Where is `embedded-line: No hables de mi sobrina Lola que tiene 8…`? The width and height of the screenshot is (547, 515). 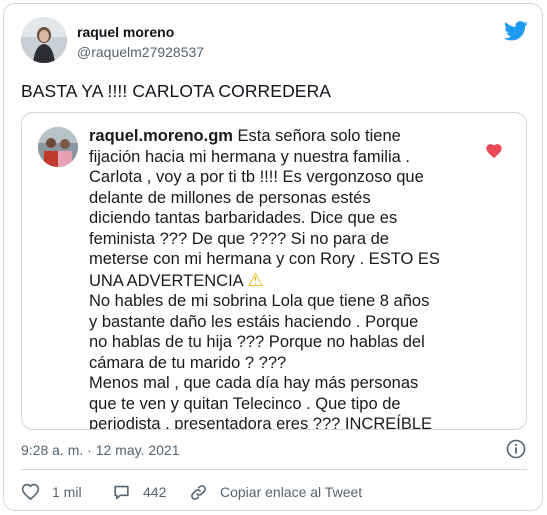 embedded-line: No hables de mi sobrina Lola que tiene 8… is located at coordinates (259, 301).